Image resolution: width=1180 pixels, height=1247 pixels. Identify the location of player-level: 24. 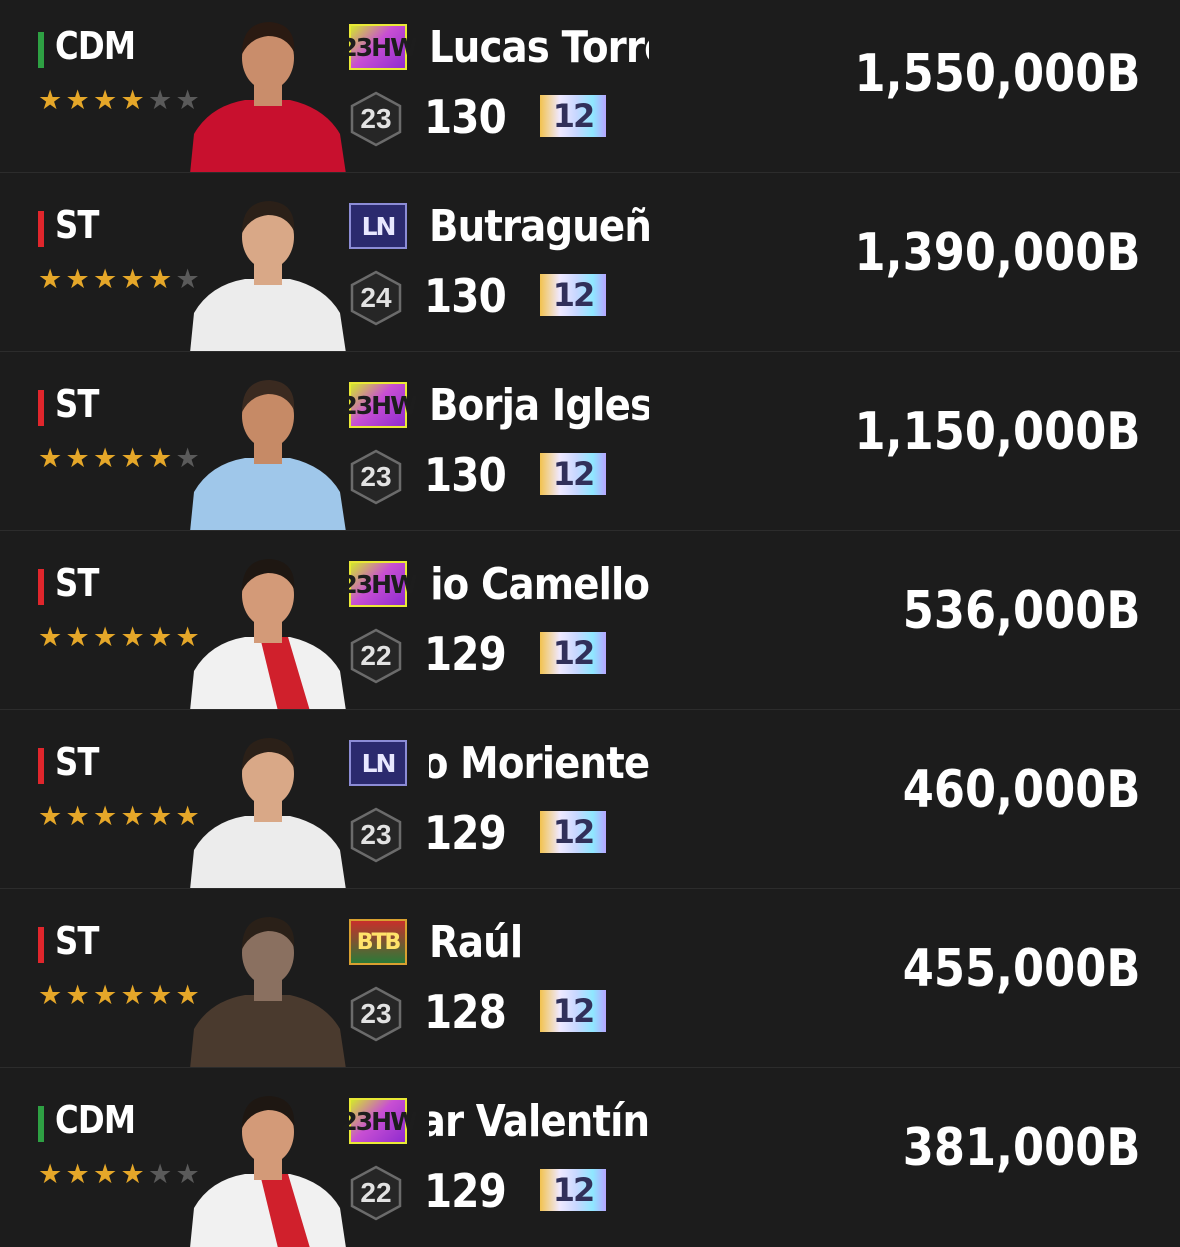
(376, 297).